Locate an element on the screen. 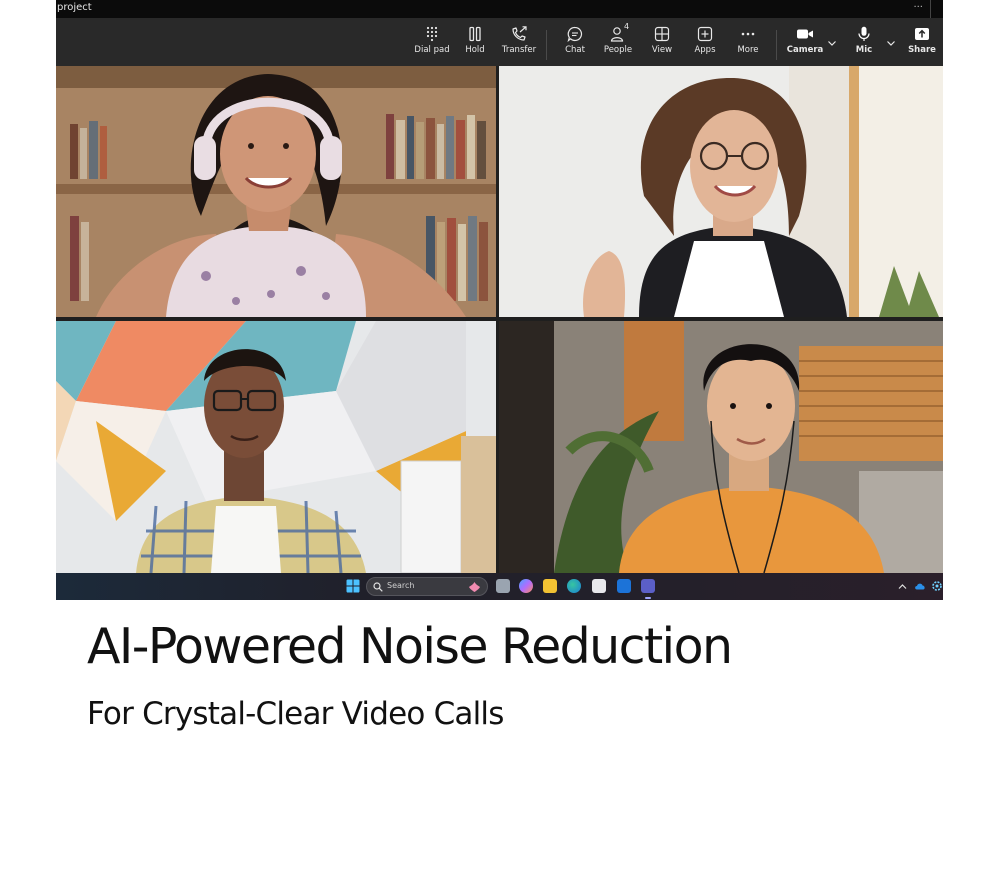 The width and height of the screenshot is (1000, 887). taskbar-search-box: Search is located at coordinates (427, 586).